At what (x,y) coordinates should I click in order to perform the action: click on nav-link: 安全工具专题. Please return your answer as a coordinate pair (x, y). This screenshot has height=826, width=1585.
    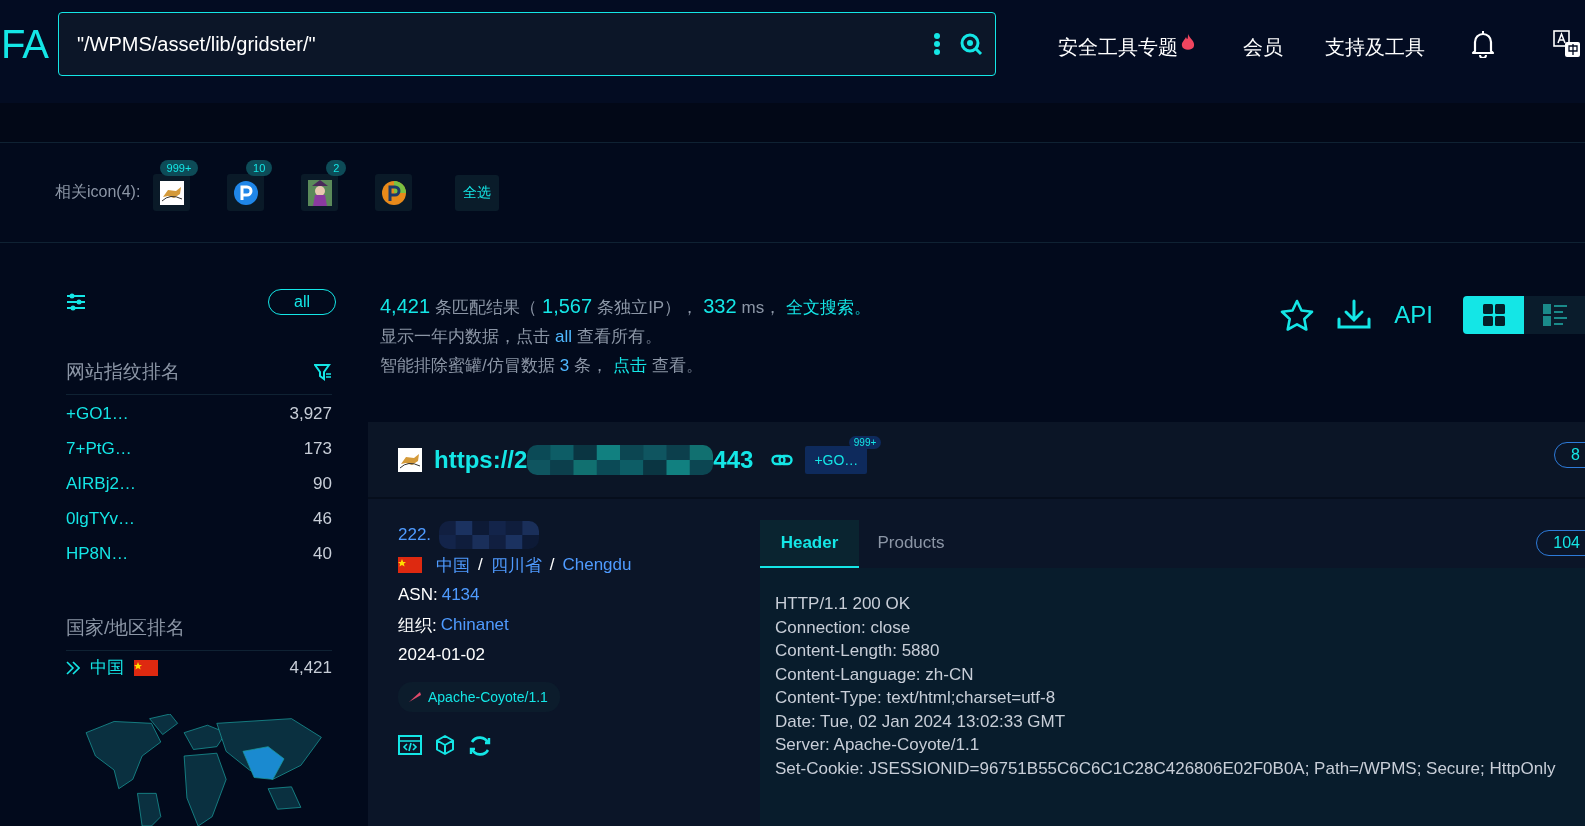
    Looking at the image, I should click on (1126, 44).